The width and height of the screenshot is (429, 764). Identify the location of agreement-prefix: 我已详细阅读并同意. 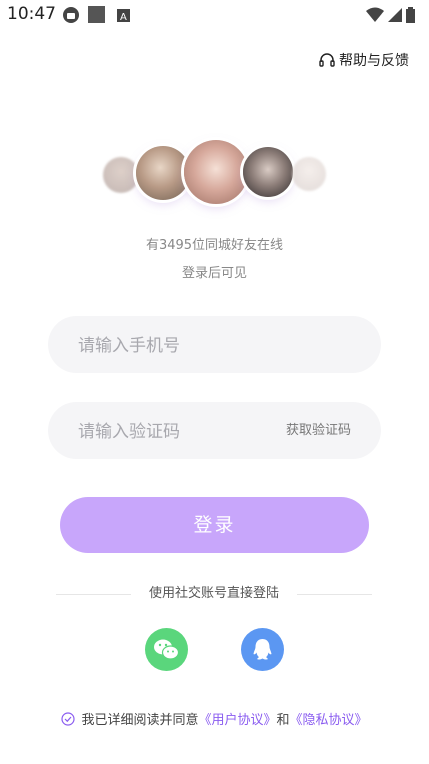
(140, 720).